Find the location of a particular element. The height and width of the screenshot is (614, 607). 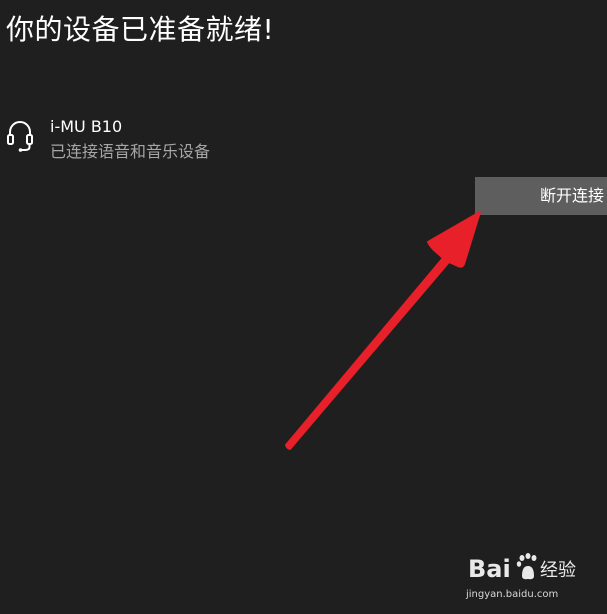

svg-text: 经验 is located at coordinates (558, 570).